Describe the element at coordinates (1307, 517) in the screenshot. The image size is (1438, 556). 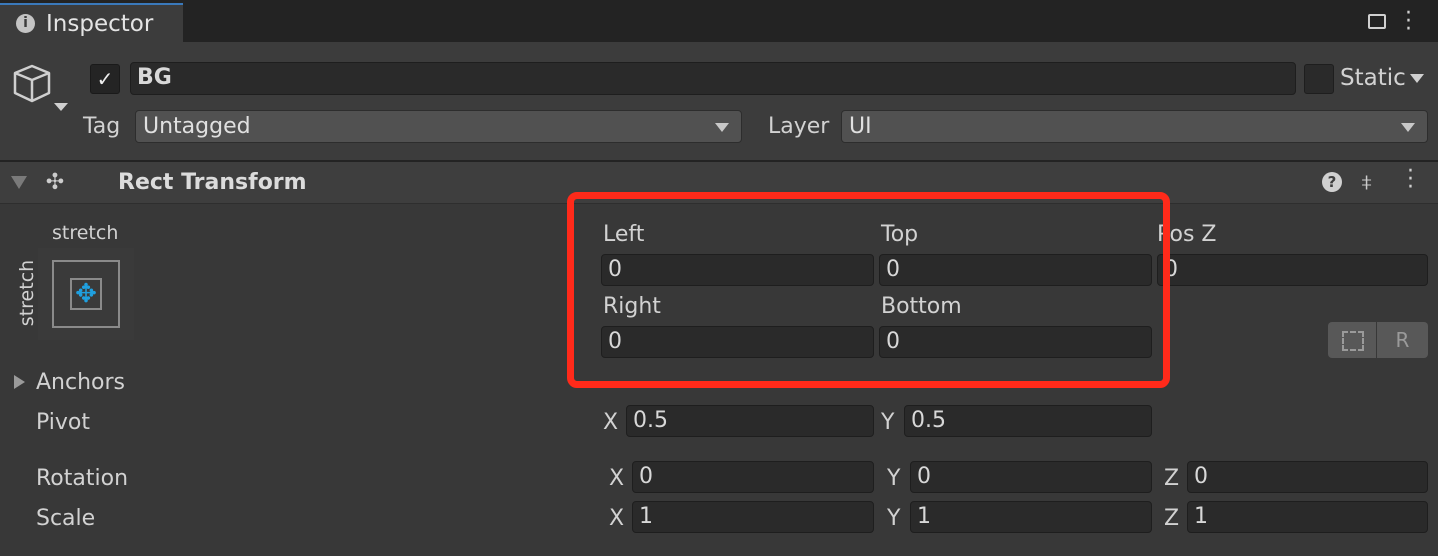
I see `scale-z-input: 1` at that location.